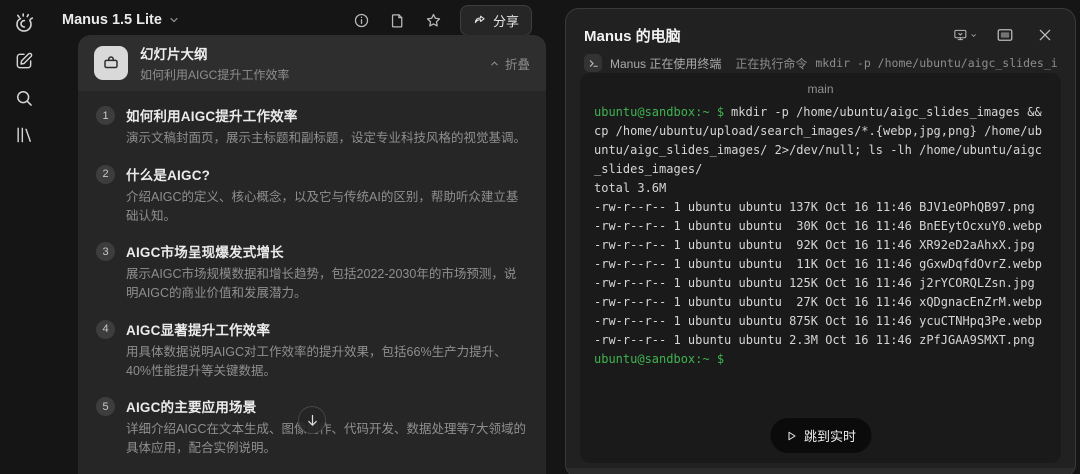 The height and width of the screenshot is (474, 1080). Describe the element at coordinates (517, 64) in the screenshot. I see `collapse-label: 折叠` at that location.